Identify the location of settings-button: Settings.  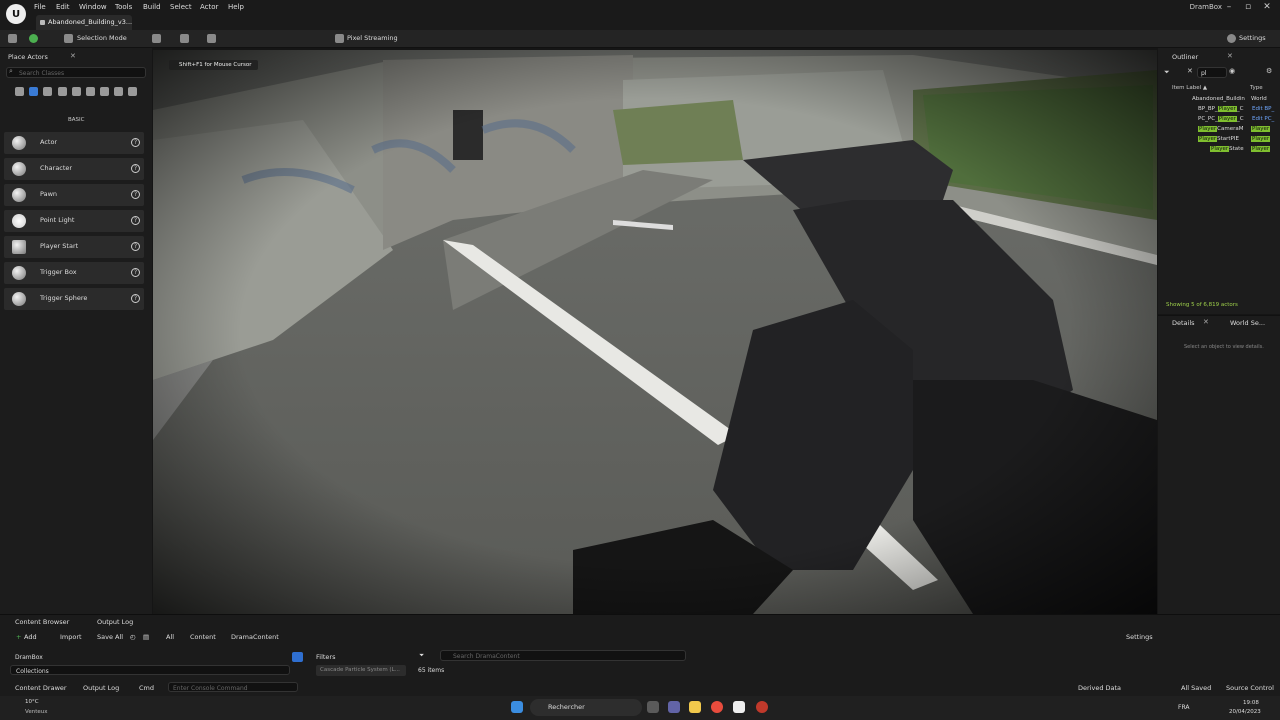
(1252, 38).